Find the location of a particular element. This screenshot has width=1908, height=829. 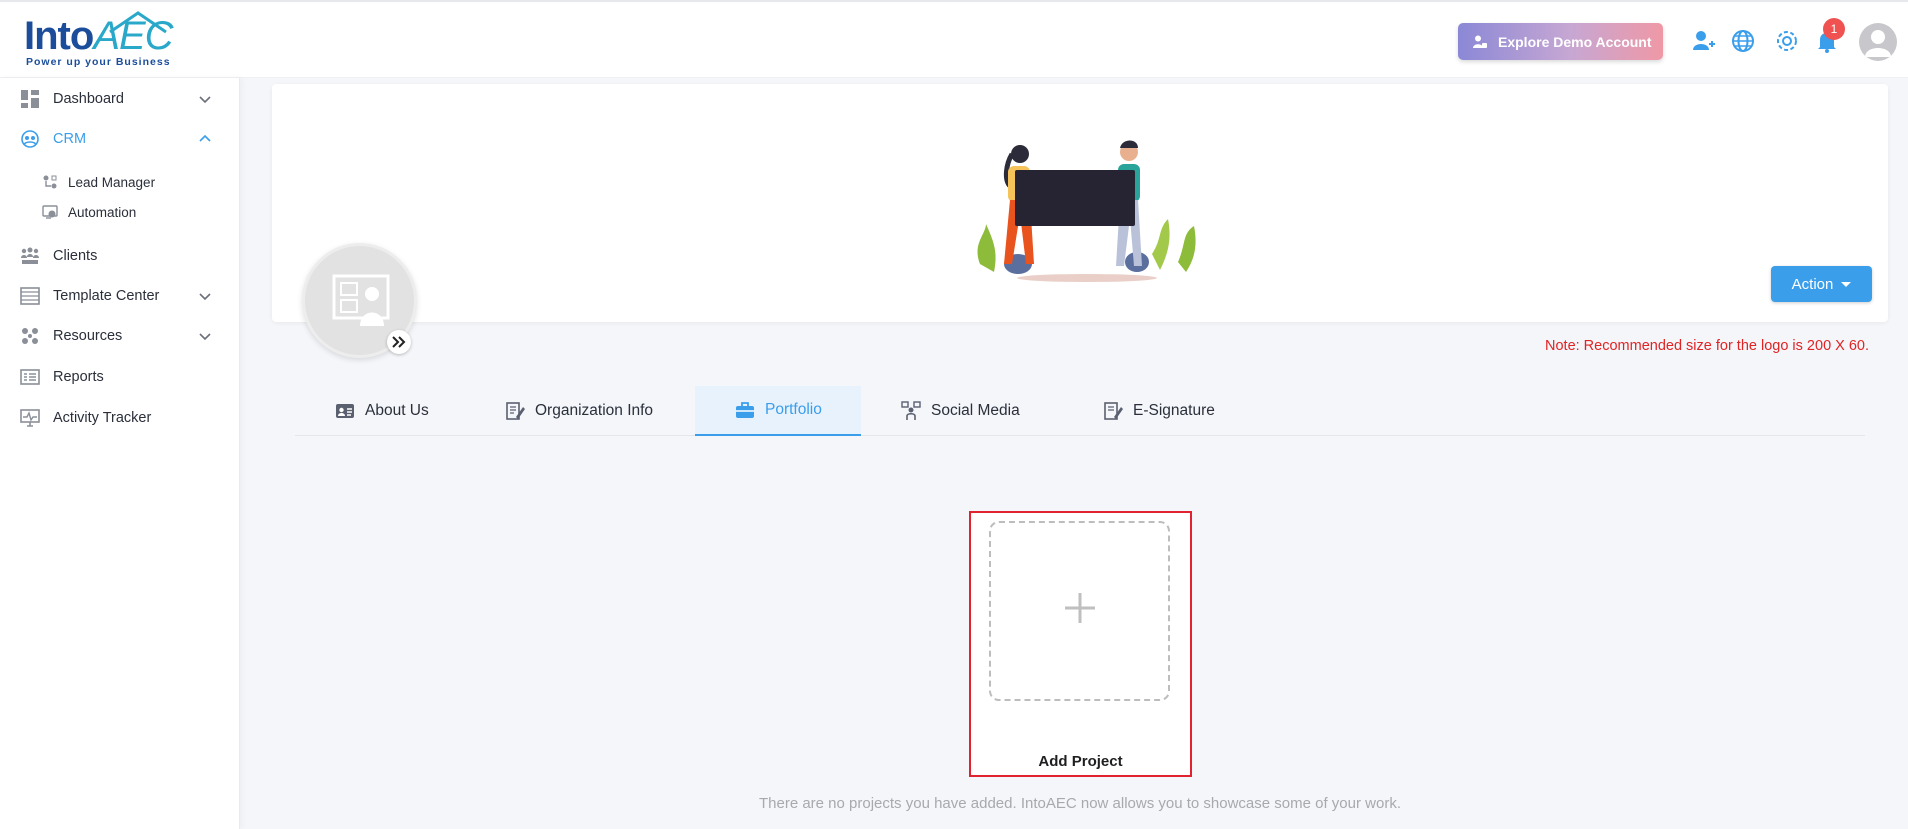

tab-label: Organization Info is located at coordinates (594, 410).